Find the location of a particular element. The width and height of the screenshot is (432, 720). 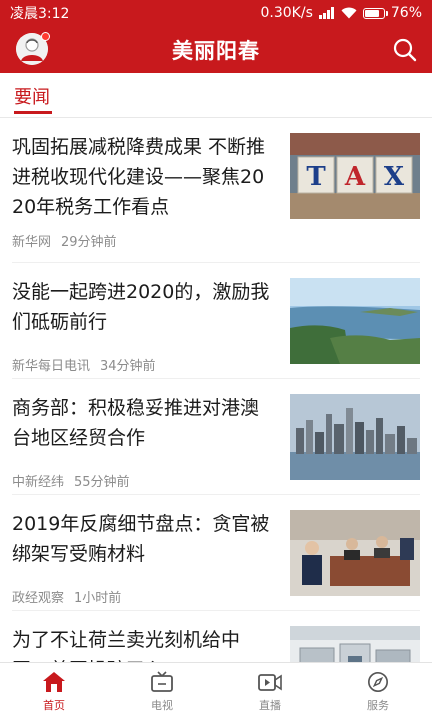

network-speed: 0.30K/s is located at coordinates (286, 13).